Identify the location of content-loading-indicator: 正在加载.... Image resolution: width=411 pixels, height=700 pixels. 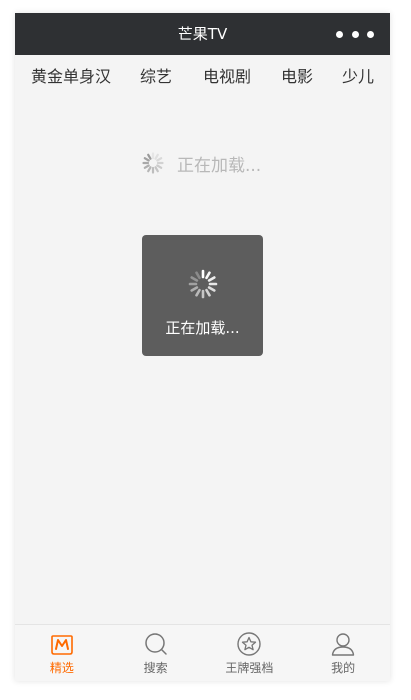
(201, 163).